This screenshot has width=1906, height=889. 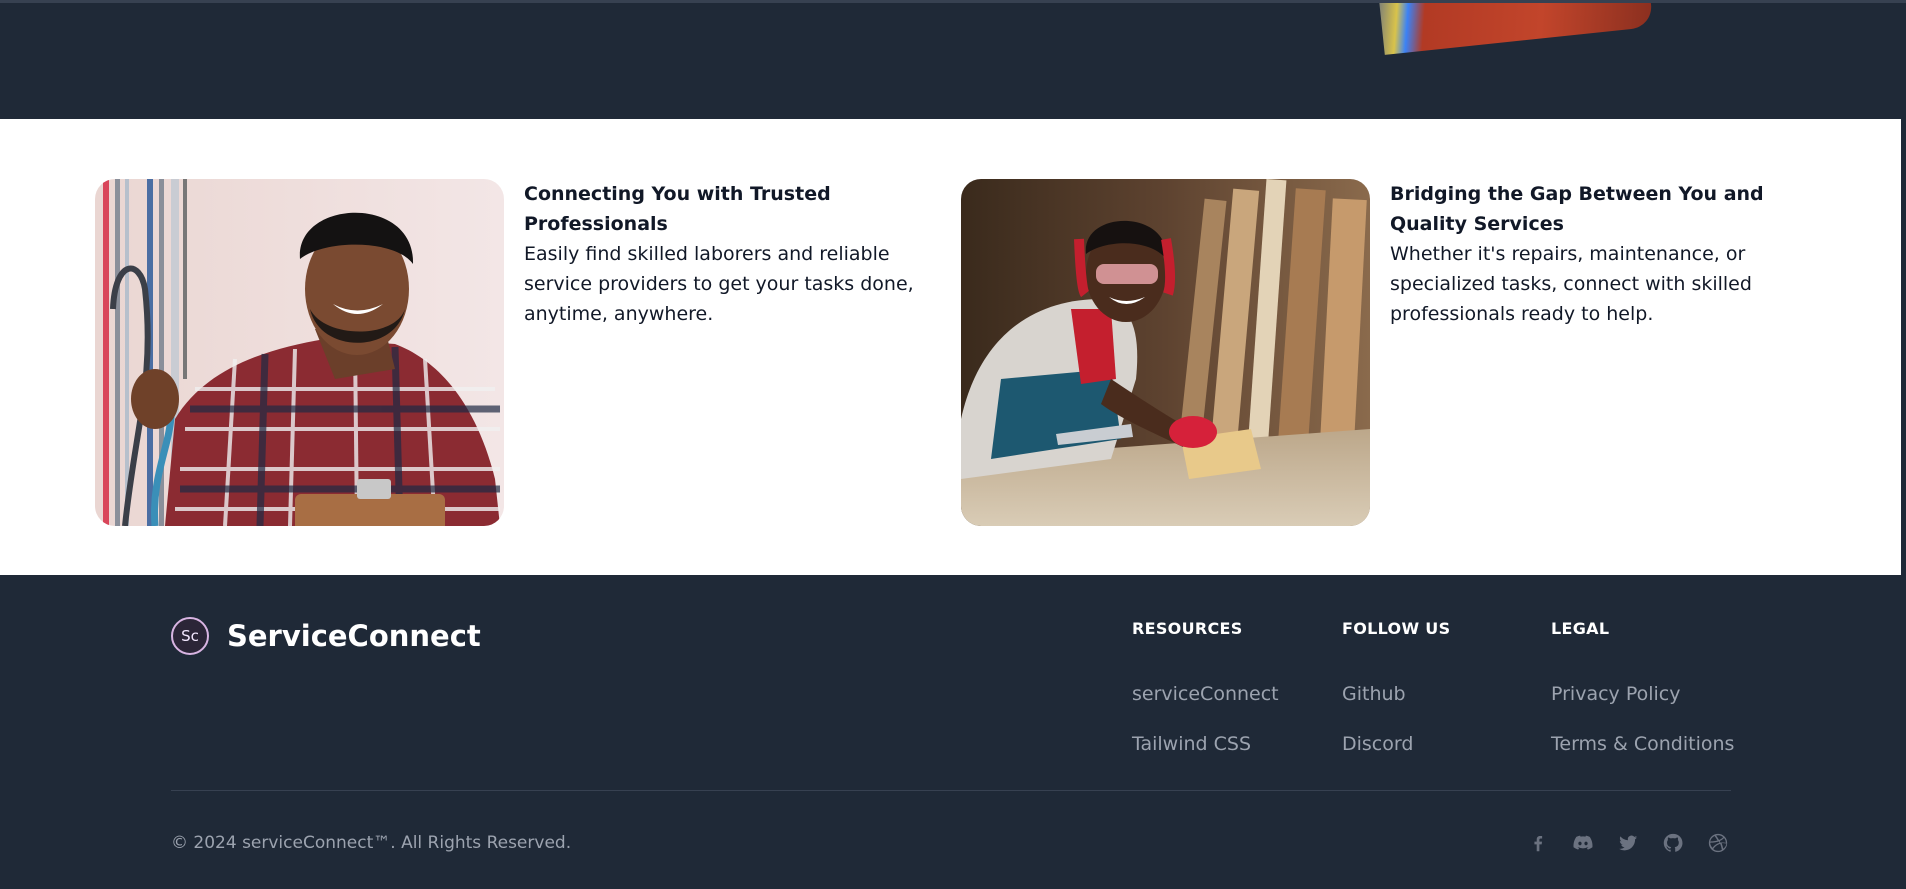 I want to click on column-title: LEGAL, so click(x=1580, y=628).